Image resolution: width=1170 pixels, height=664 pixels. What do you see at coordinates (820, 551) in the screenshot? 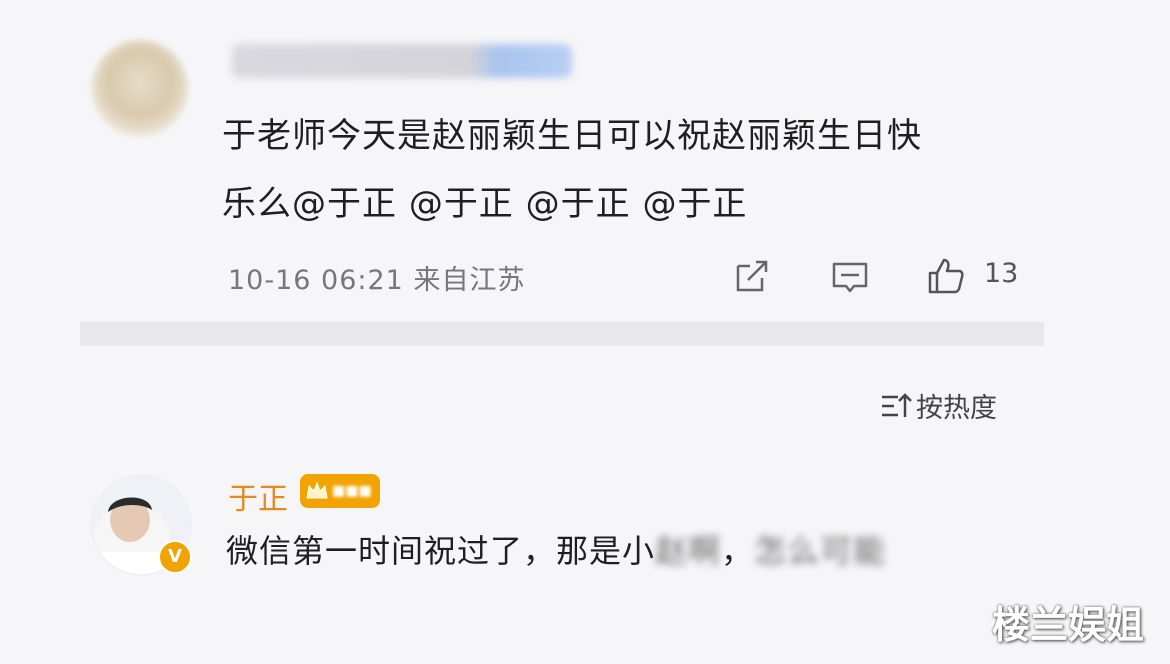
I see `reply-text-blurred-2: 怎么可能` at bounding box center [820, 551].